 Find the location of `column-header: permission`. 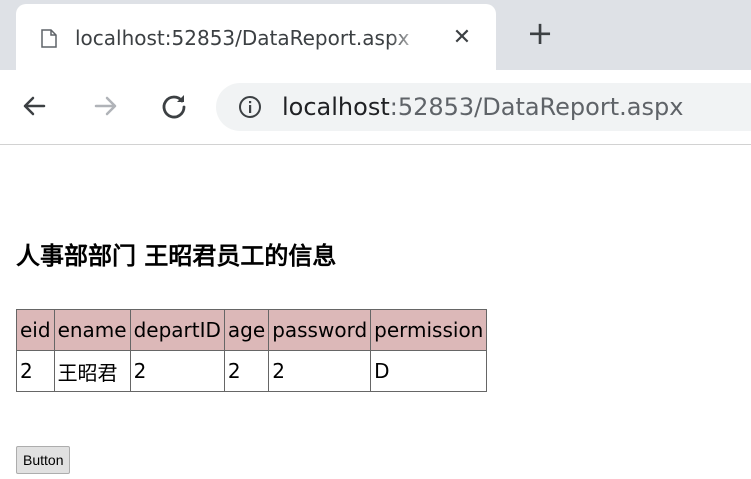

column-header: permission is located at coordinates (429, 330).